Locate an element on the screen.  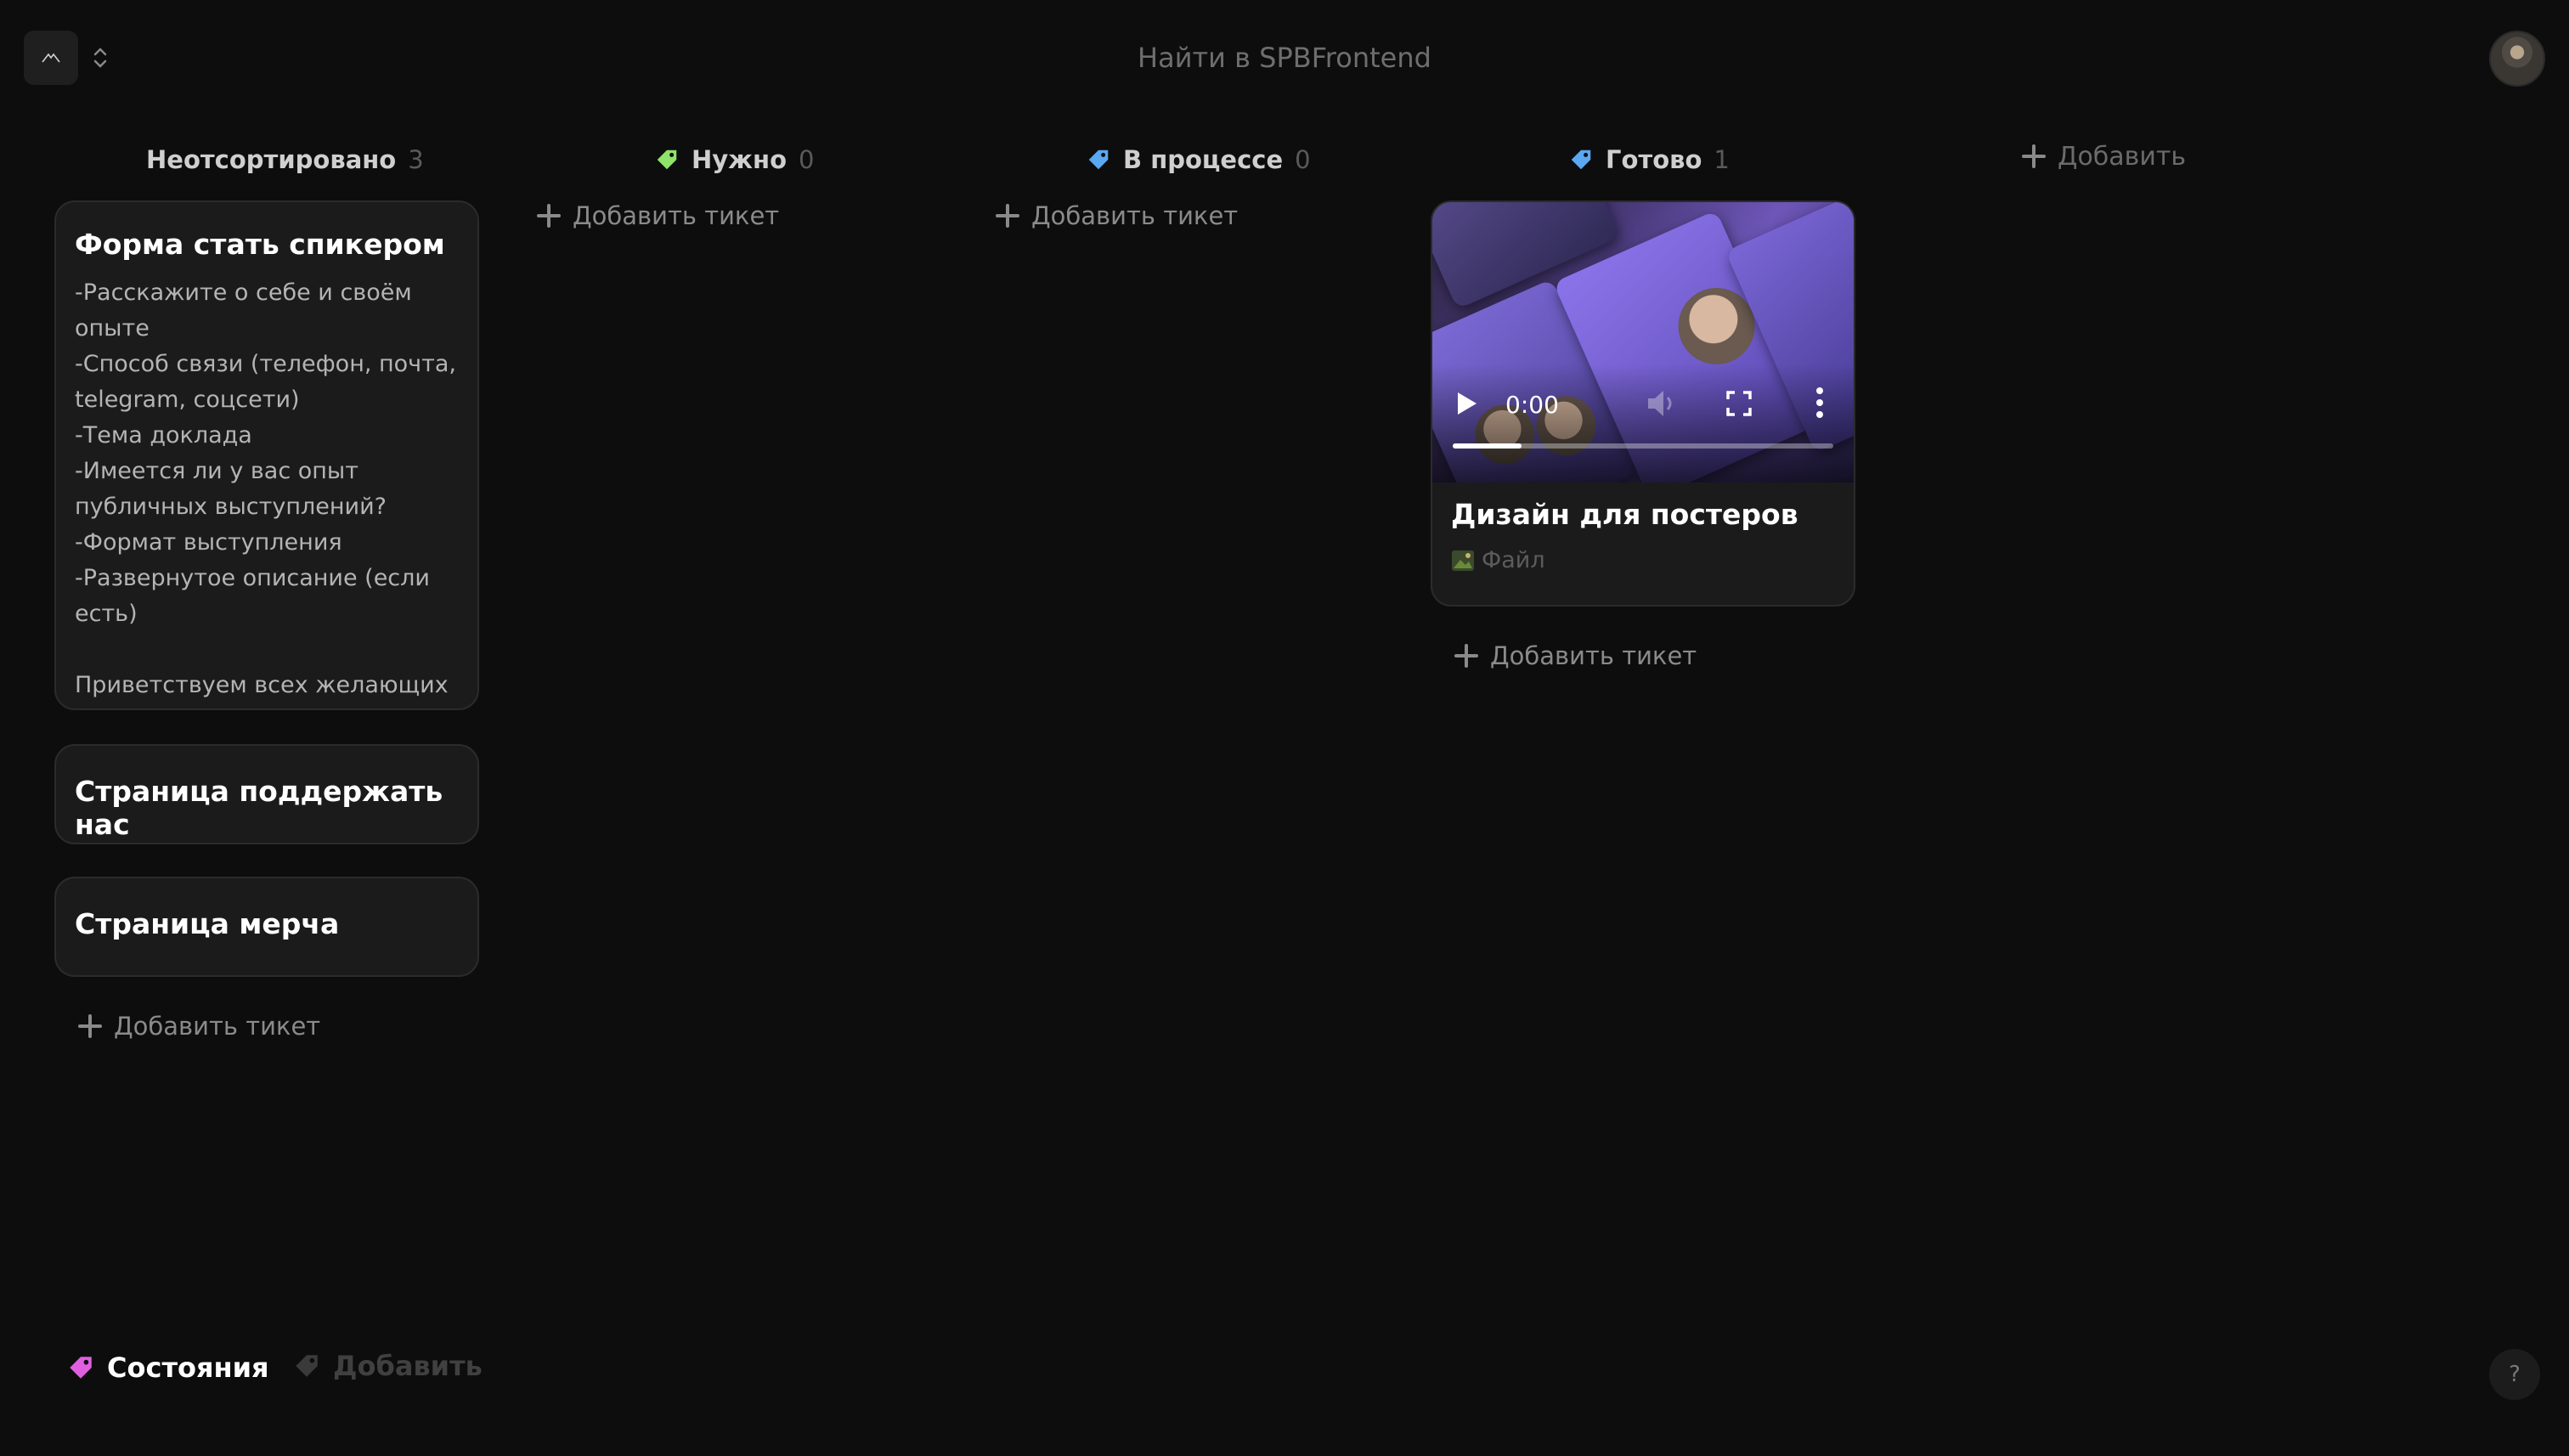
avatar is located at coordinates (2517, 59).